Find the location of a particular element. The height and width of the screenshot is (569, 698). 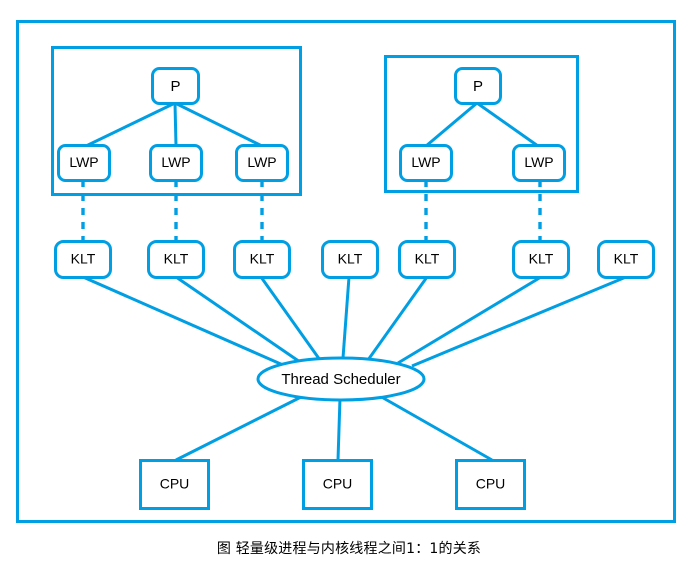

klt-node-4-label: KLT is located at coordinates (350, 259).